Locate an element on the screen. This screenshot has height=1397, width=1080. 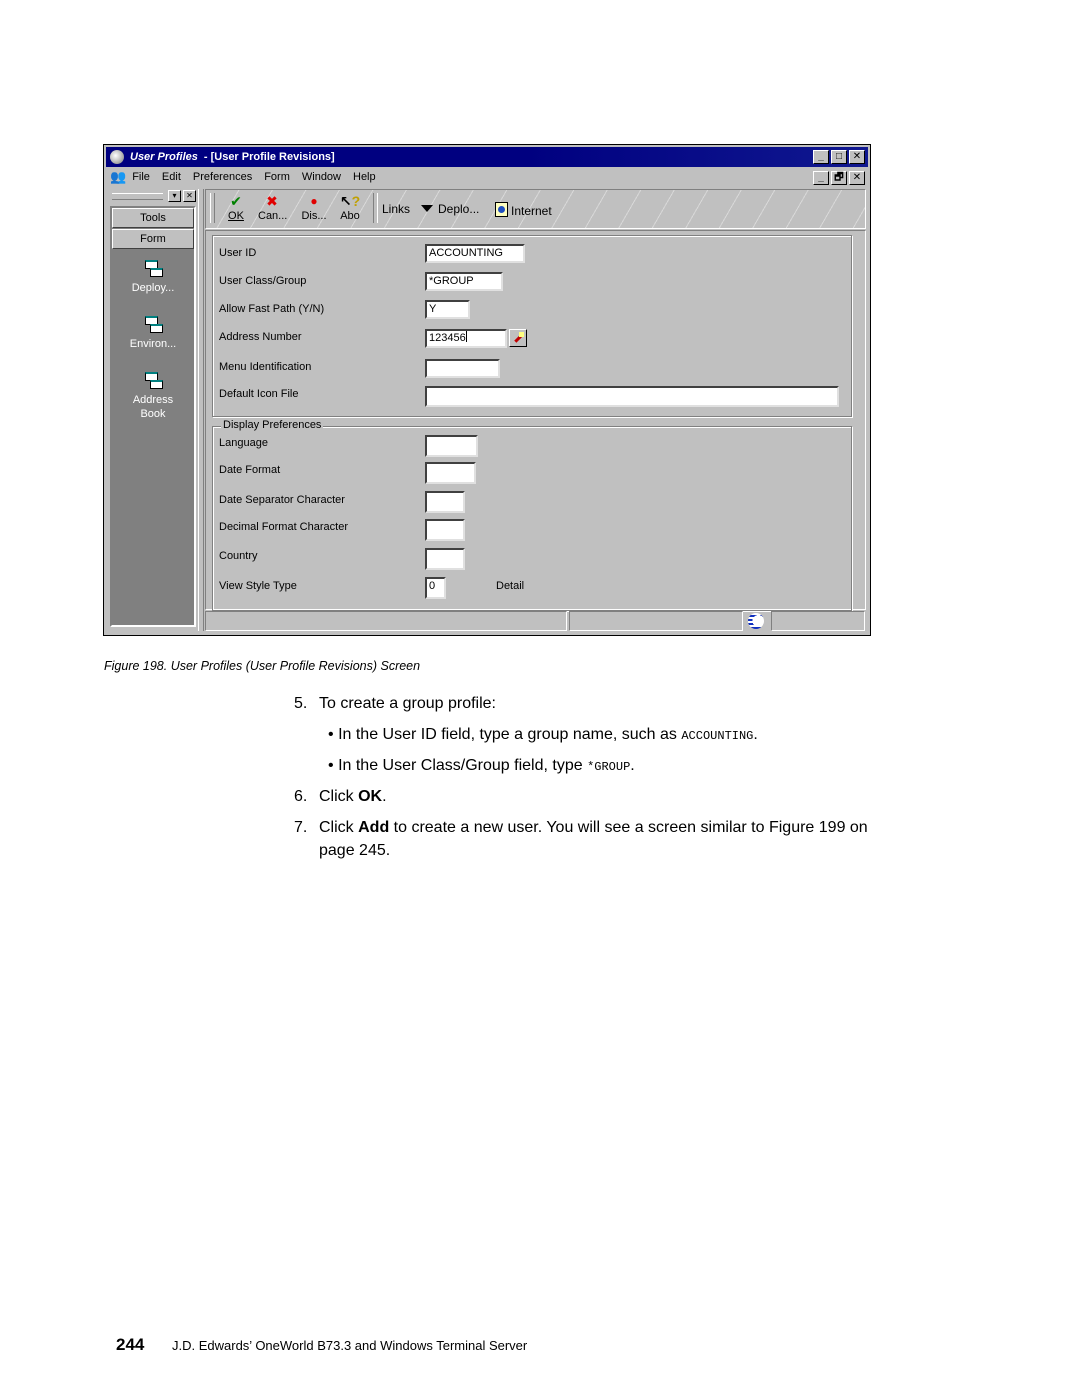
step-text-post: . is located at coordinates (384, 796).